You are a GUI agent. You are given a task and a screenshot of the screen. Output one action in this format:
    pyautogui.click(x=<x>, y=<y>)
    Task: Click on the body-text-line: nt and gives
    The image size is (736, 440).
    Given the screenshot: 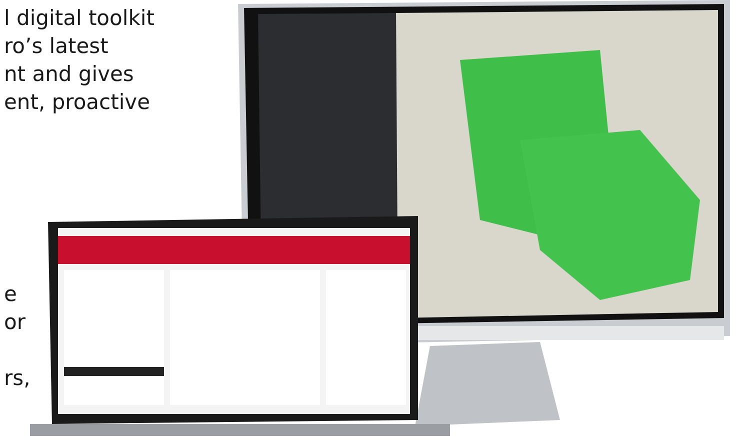 What is the action you would take?
    pyautogui.click(x=69, y=74)
    